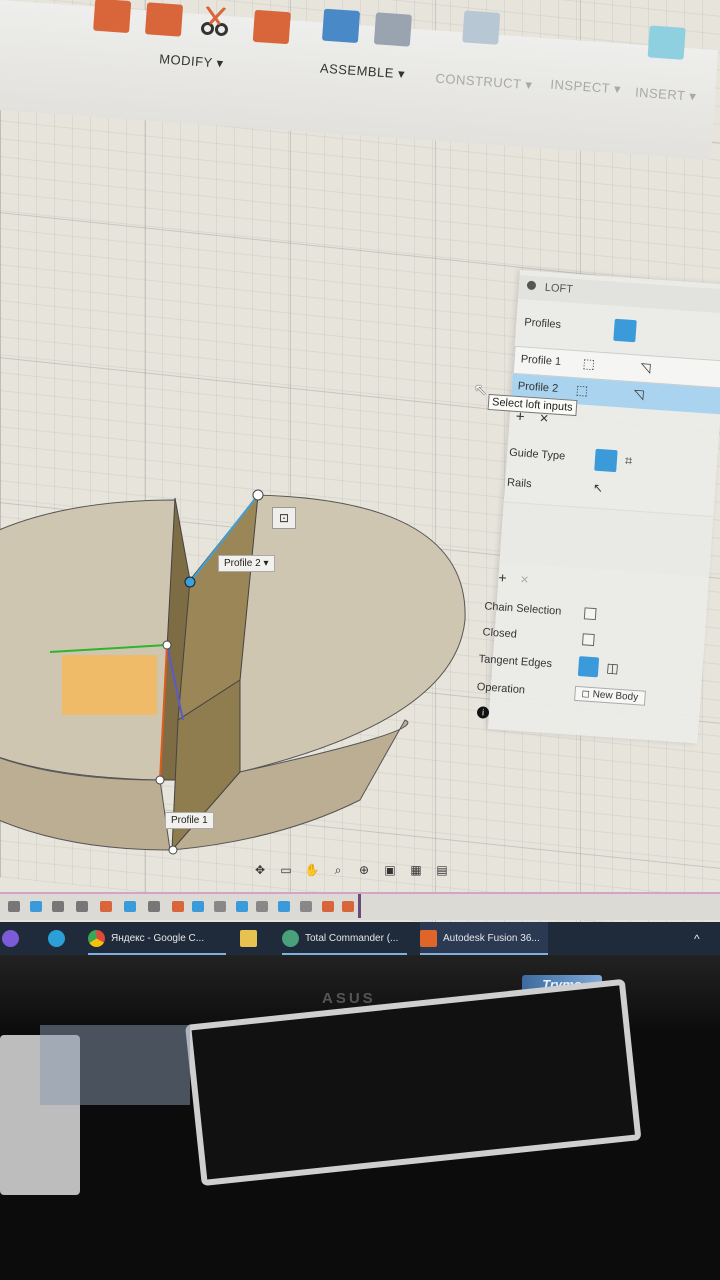 Image resolution: width=720 pixels, height=1280 pixels. Describe the element at coordinates (541, 361) in the screenshot. I see `profile-1-name: Profile 1` at that location.